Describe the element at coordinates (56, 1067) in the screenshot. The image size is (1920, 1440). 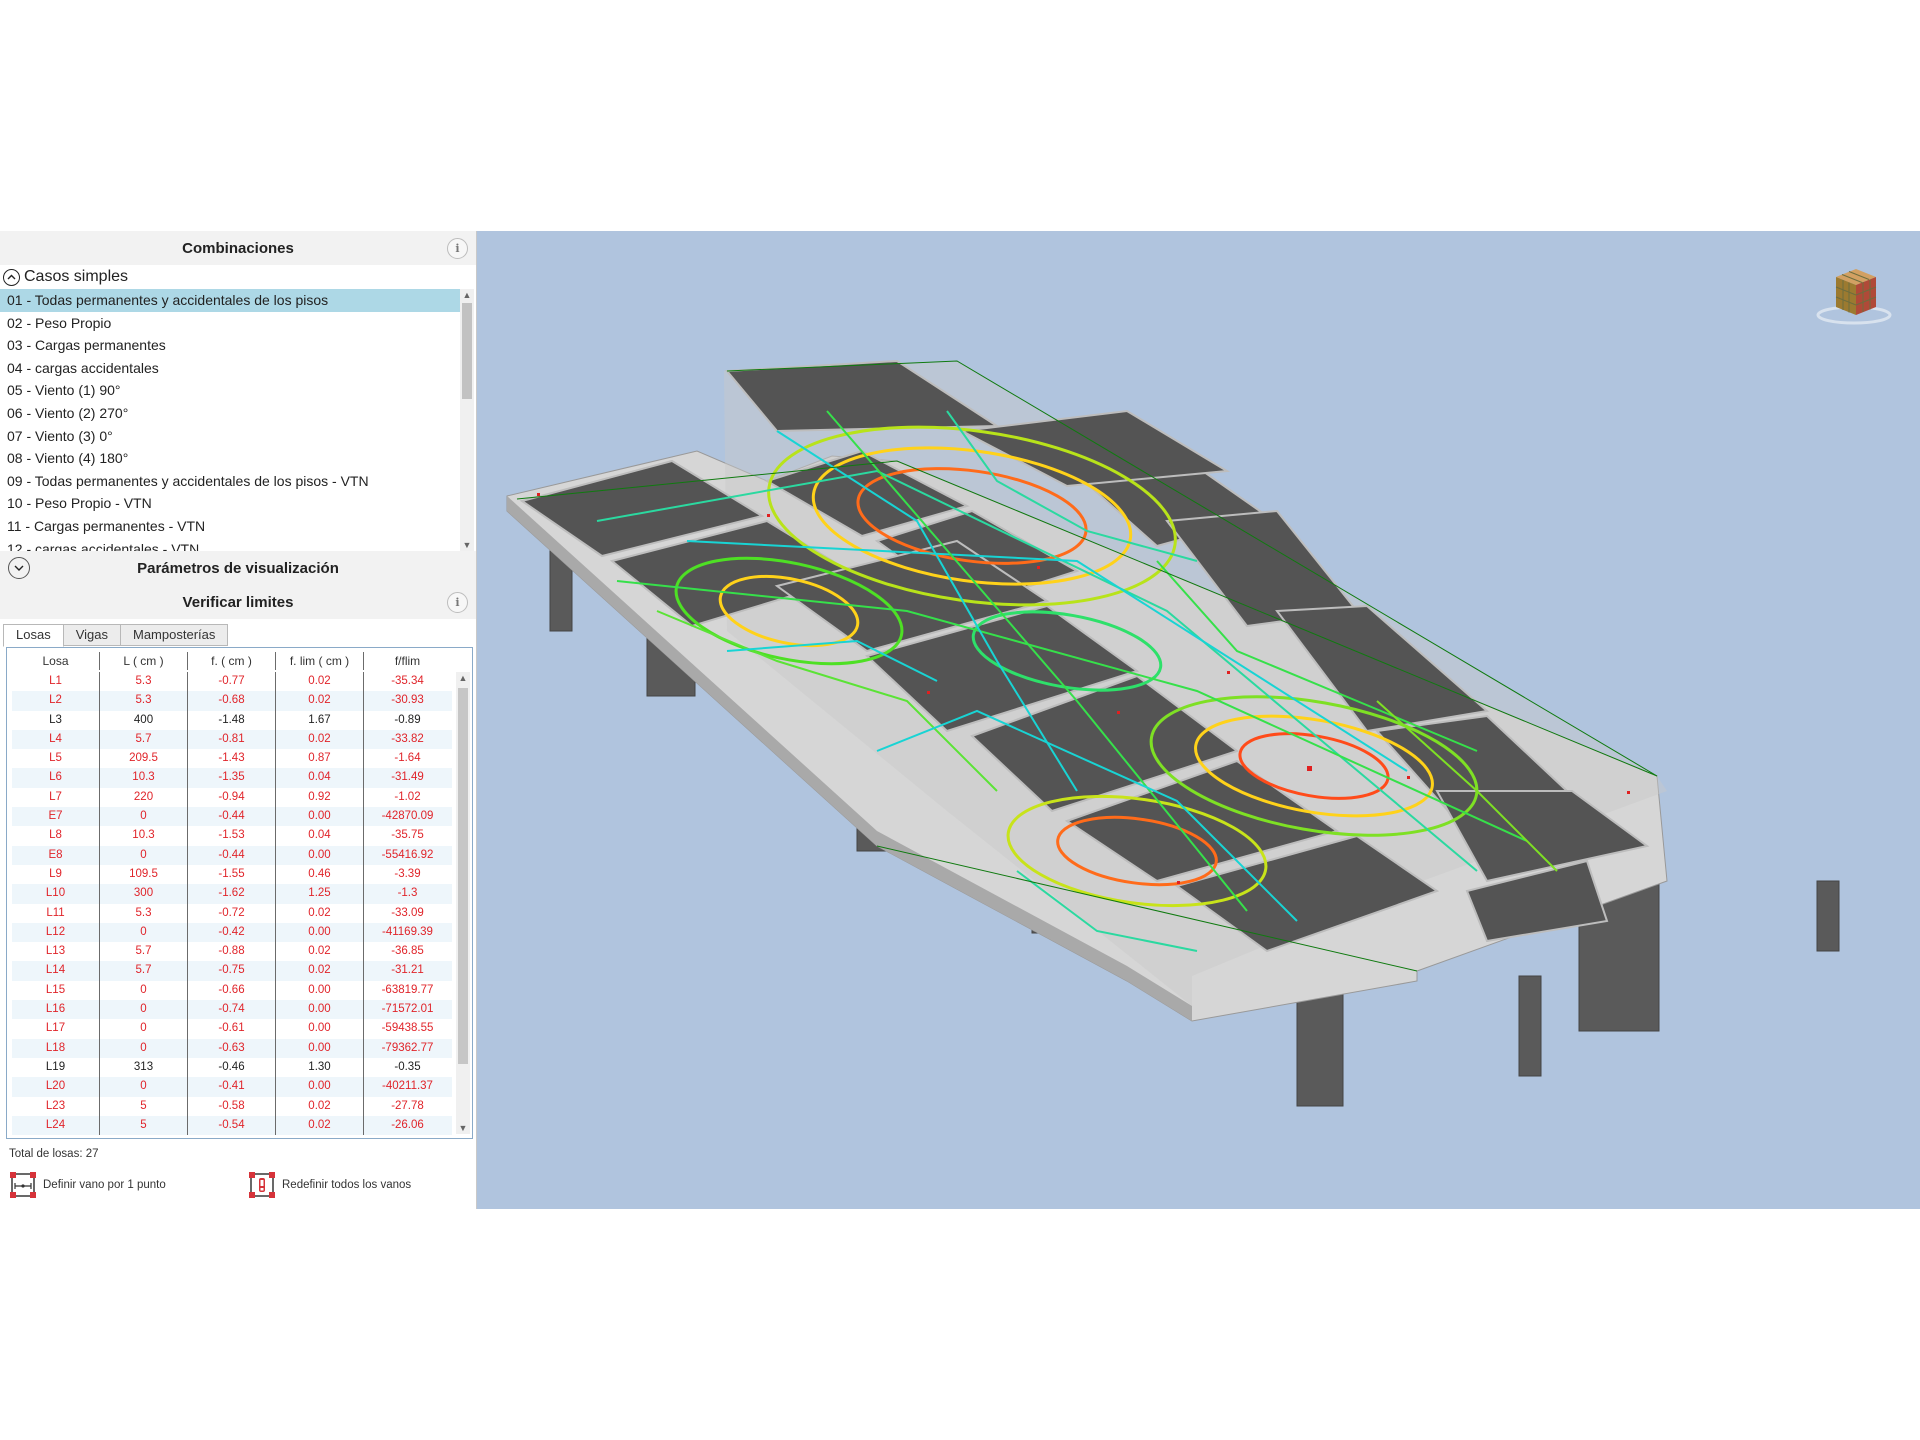
I see `cell-losa: L19` at that location.